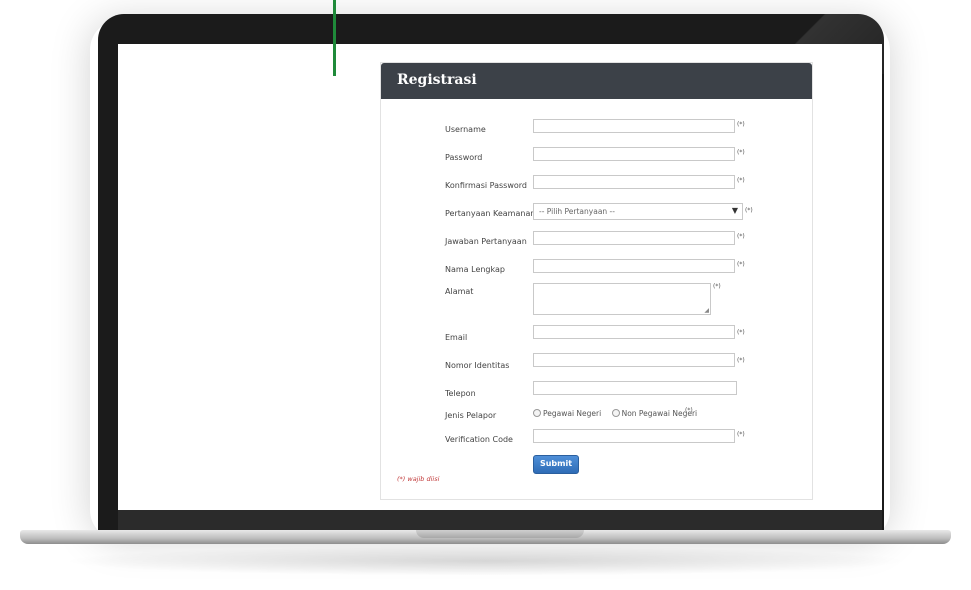 This screenshot has width=971, height=590. I want to click on reporter-type-required-mark: (*), so click(689, 410).